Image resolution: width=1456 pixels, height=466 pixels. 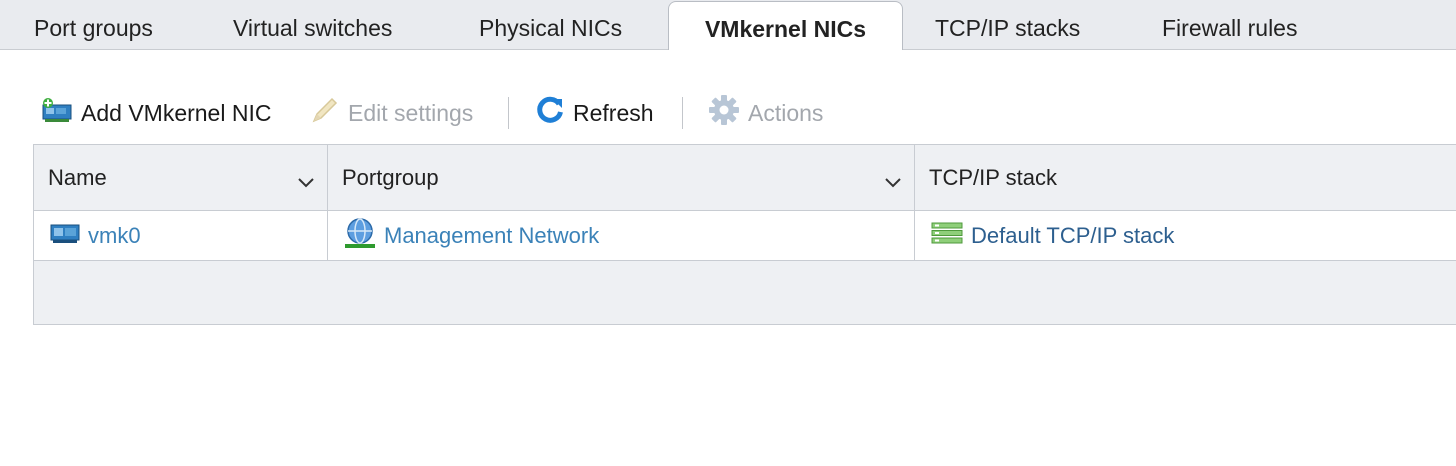 What do you see at coordinates (57, 113) in the screenshot?
I see `add-nic-icon` at bounding box center [57, 113].